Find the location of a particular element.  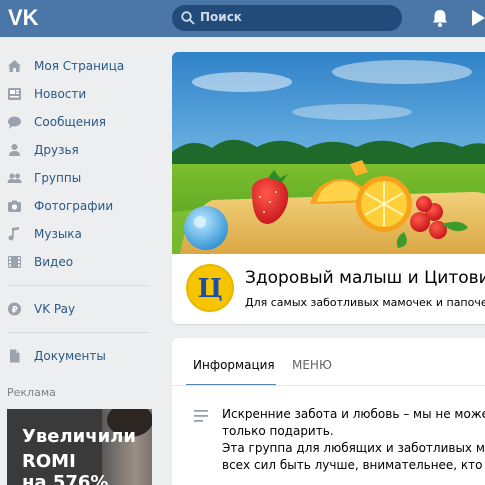

ad-text-line2: ROMI is located at coordinates (49, 461).